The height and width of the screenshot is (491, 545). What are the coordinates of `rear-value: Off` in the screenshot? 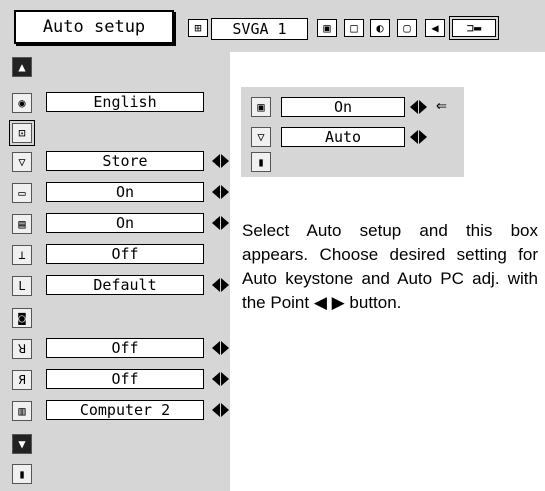 It's located at (125, 379).